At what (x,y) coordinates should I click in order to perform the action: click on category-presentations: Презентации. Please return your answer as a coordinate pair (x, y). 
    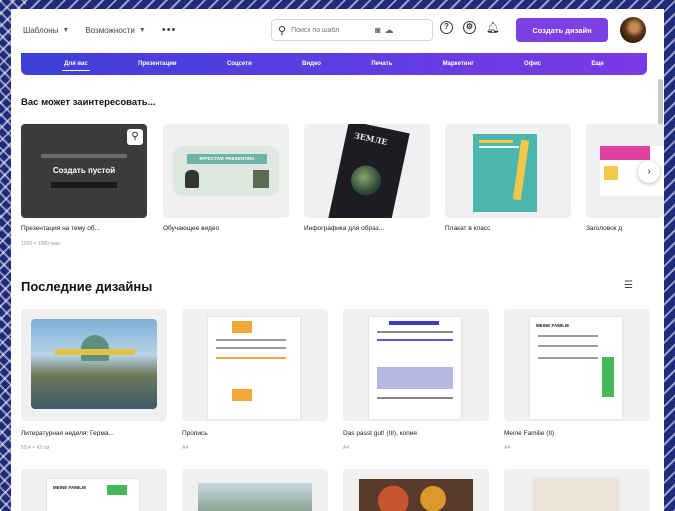
    Looking at the image, I should click on (157, 64).